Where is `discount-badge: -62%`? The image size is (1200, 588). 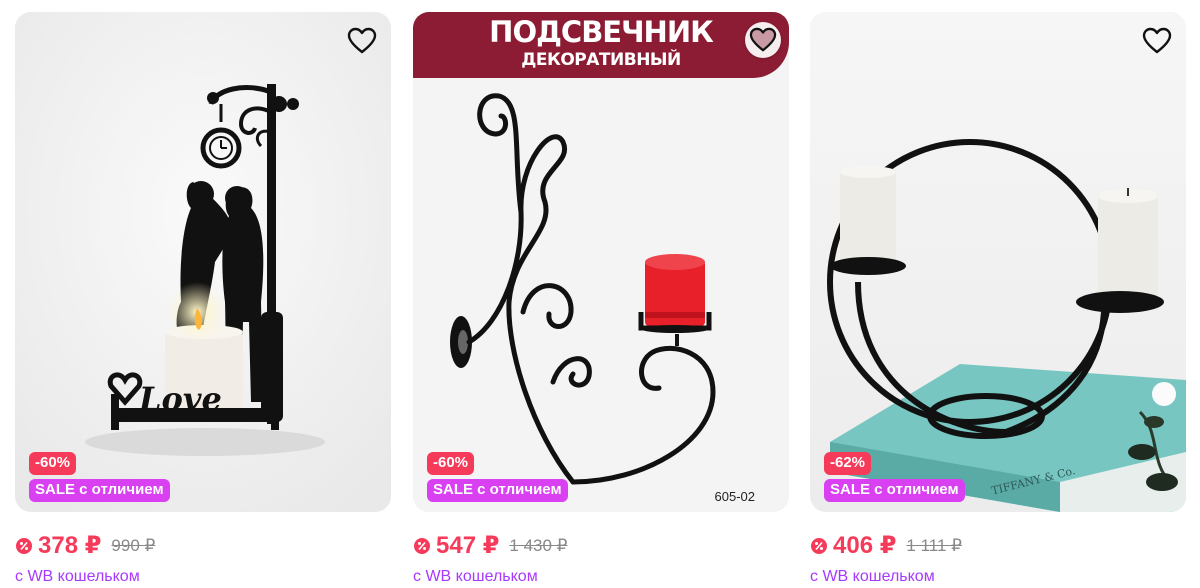
discount-badge: -62% is located at coordinates (848, 463).